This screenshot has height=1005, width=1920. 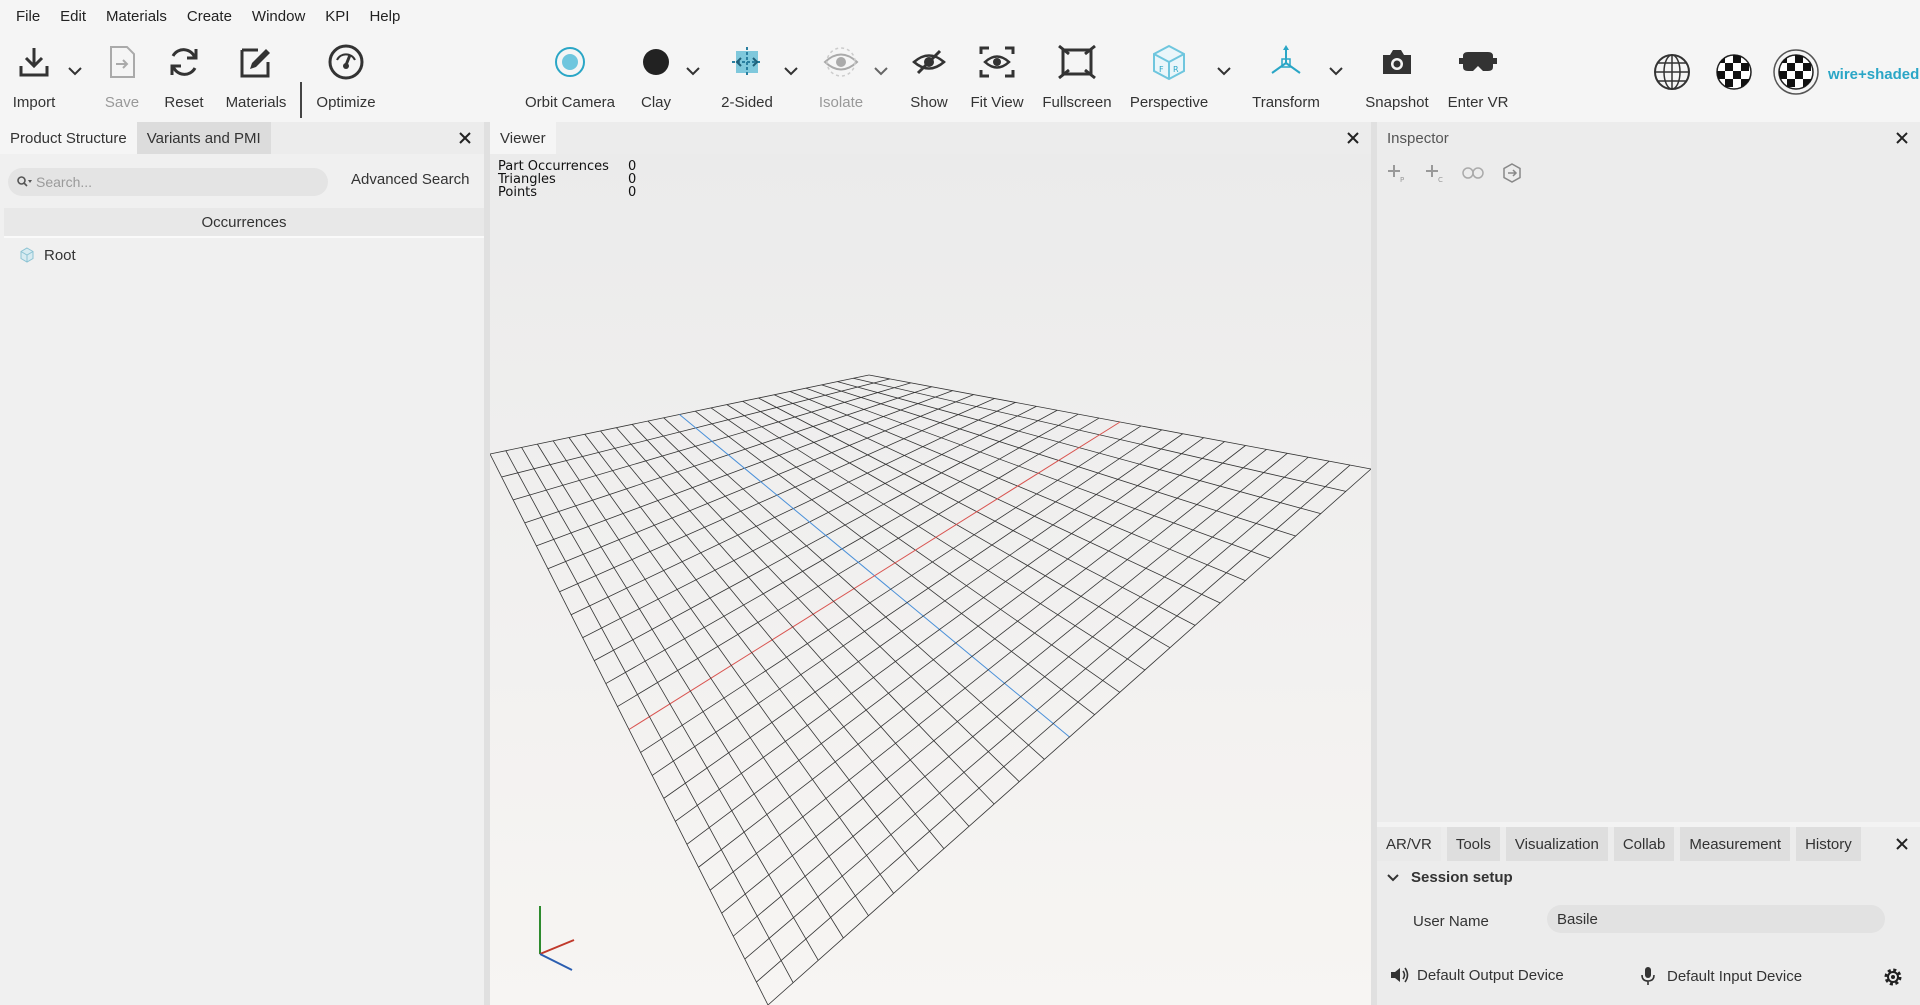 I want to click on perspective-button: FR Perspective, so click(x=1169, y=76).